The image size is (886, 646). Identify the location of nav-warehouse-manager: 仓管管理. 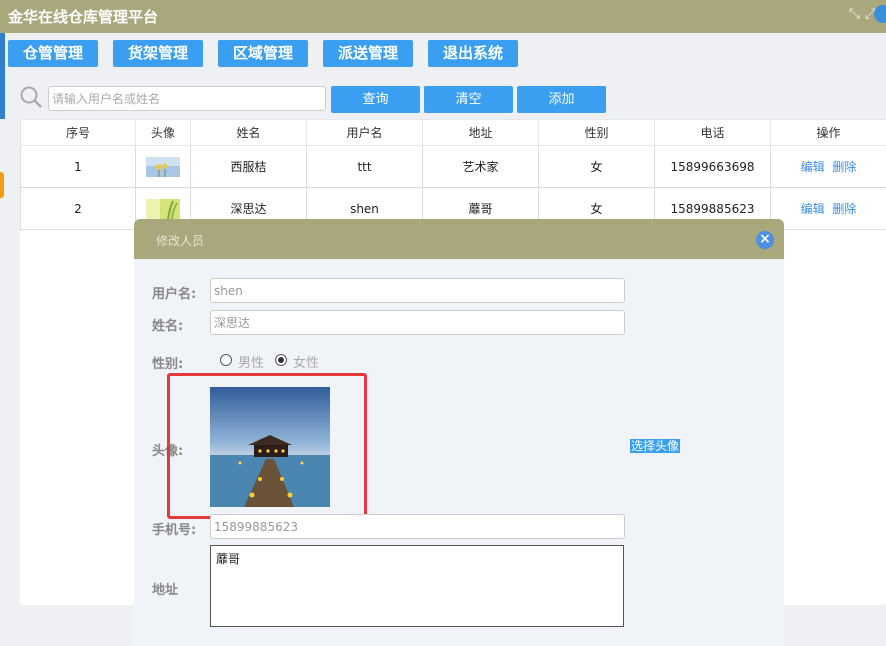
(53, 53).